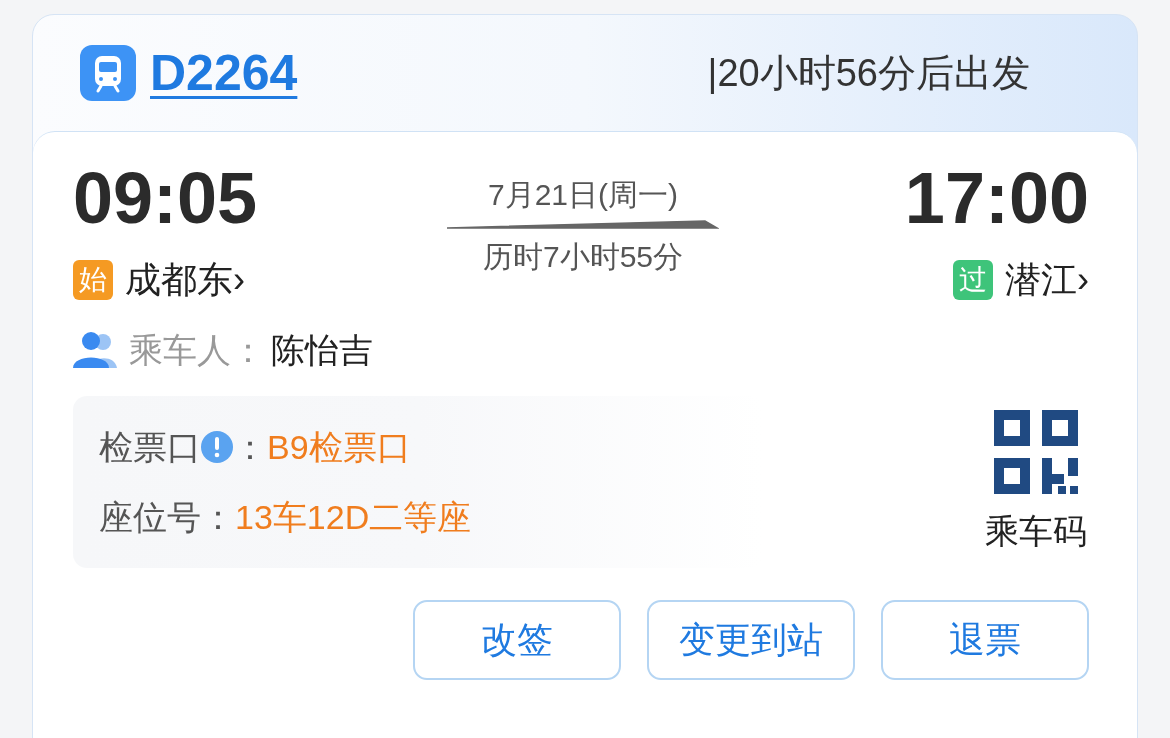 The width and height of the screenshot is (1170, 738). I want to click on info-label: 座位号：, so click(167, 517).